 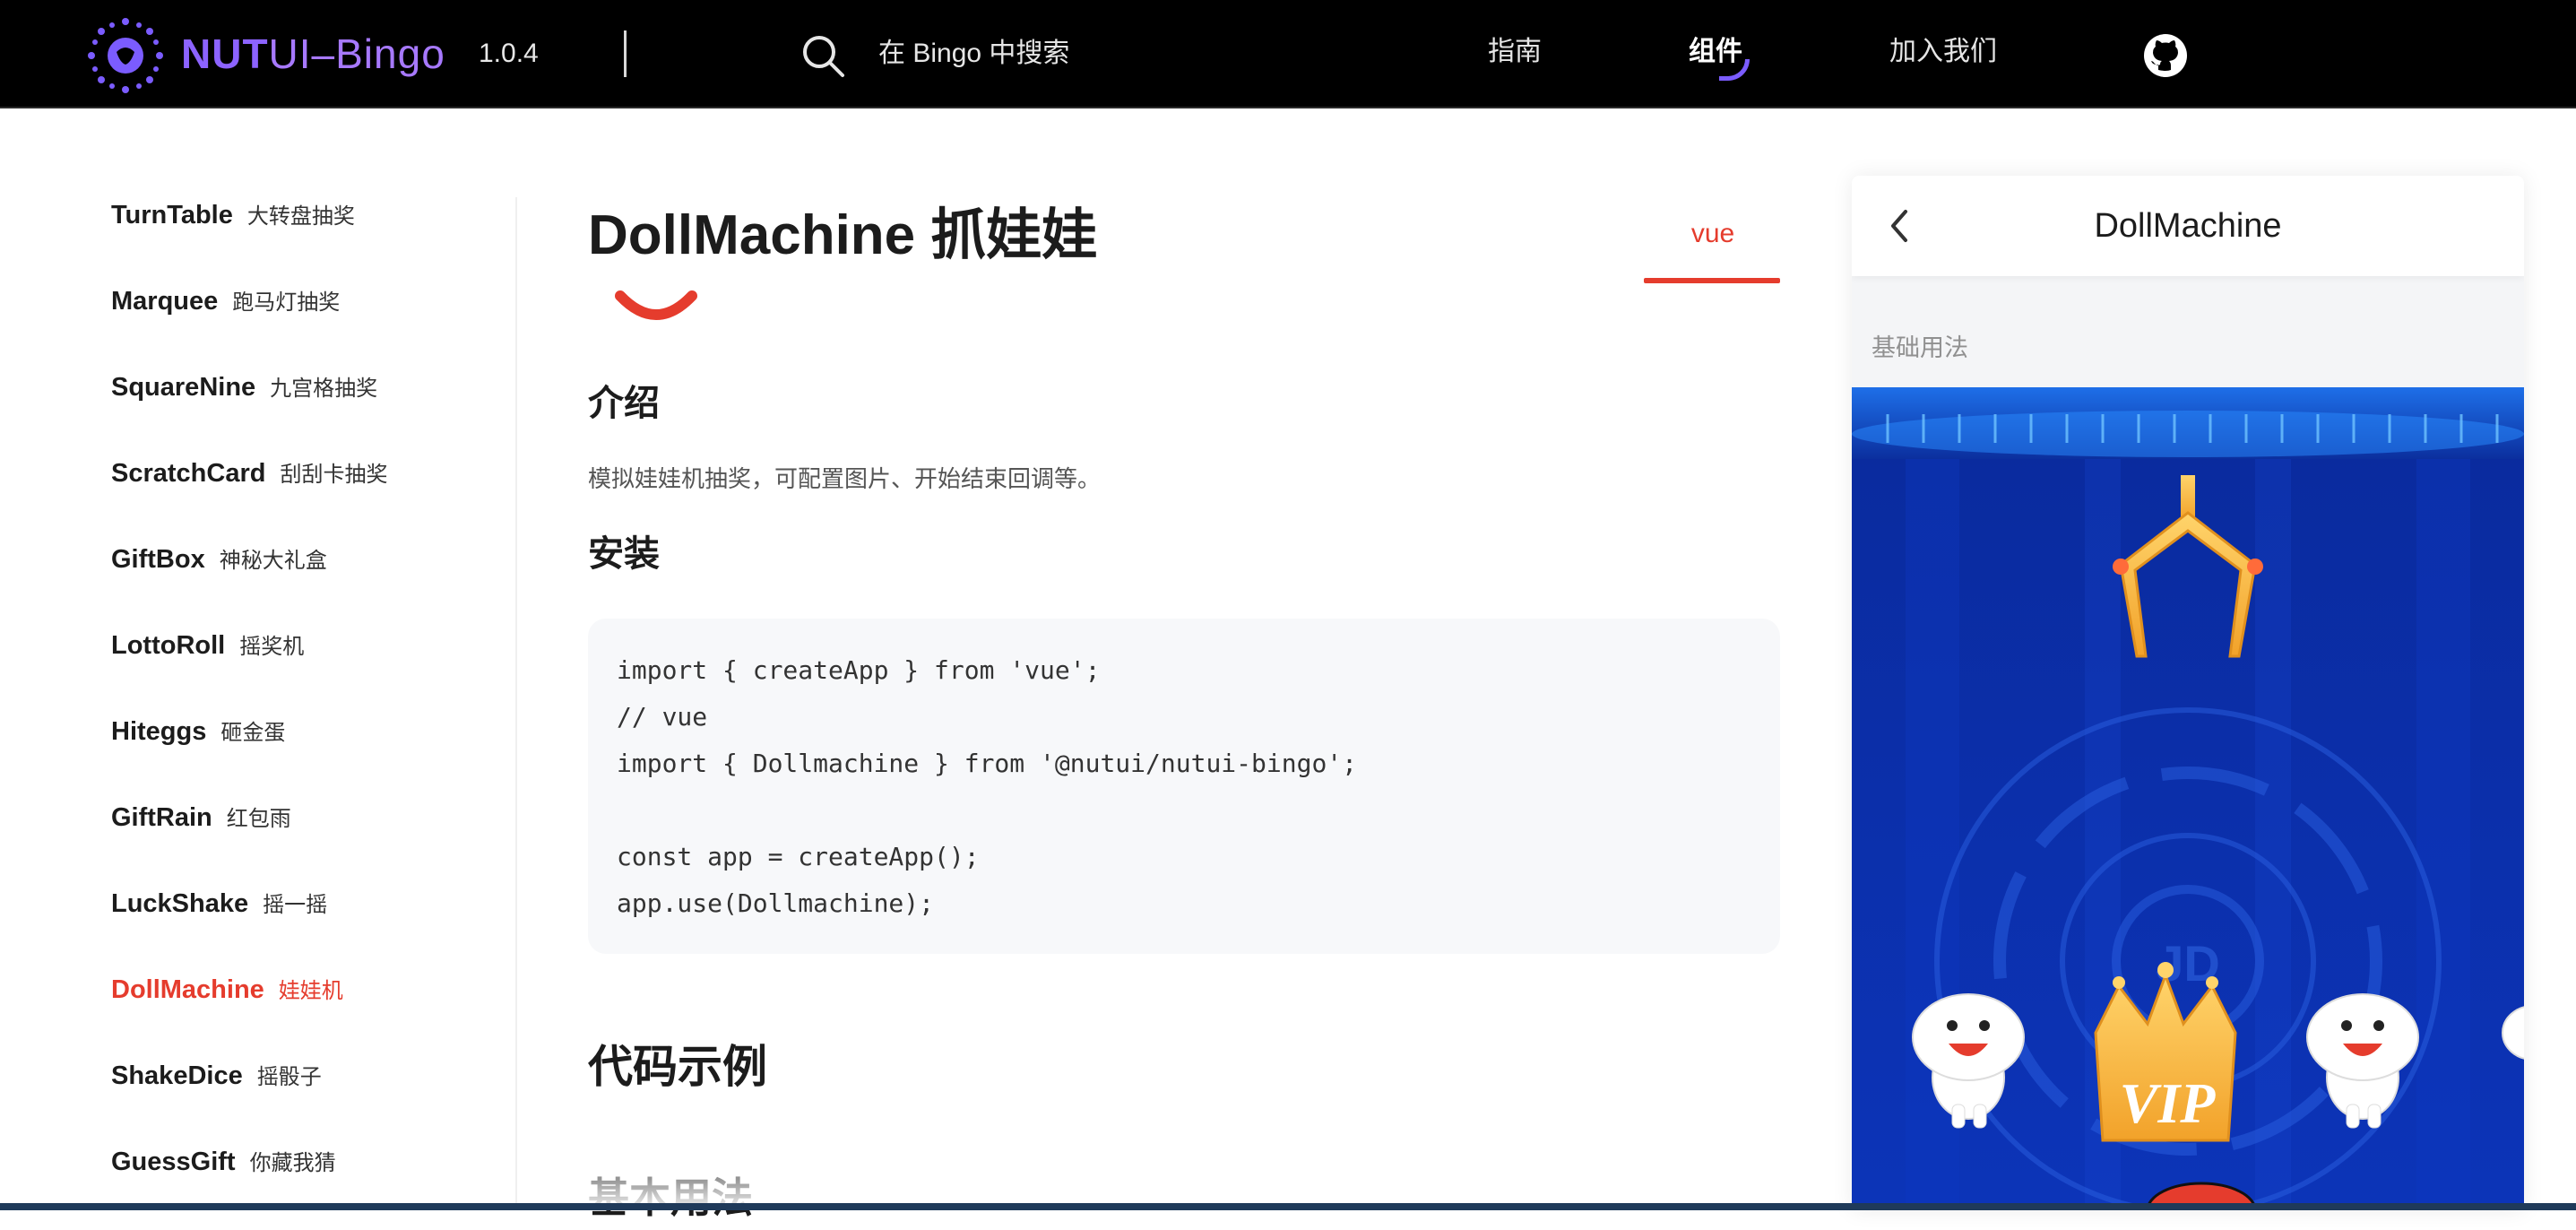 What do you see at coordinates (378, 53) in the screenshot?
I see `brand-part-bingo: –Bingo` at bounding box center [378, 53].